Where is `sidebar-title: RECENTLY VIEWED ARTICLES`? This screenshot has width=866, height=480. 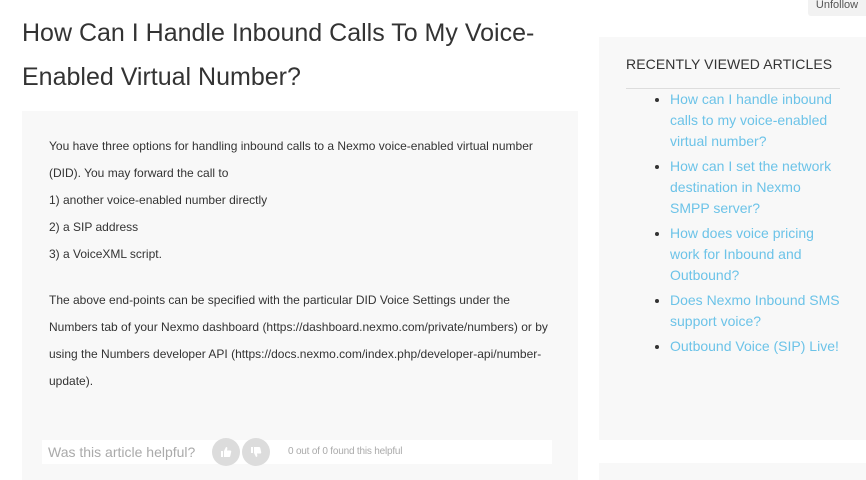 sidebar-title: RECENTLY VIEWED ARTICLES is located at coordinates (729, 64).